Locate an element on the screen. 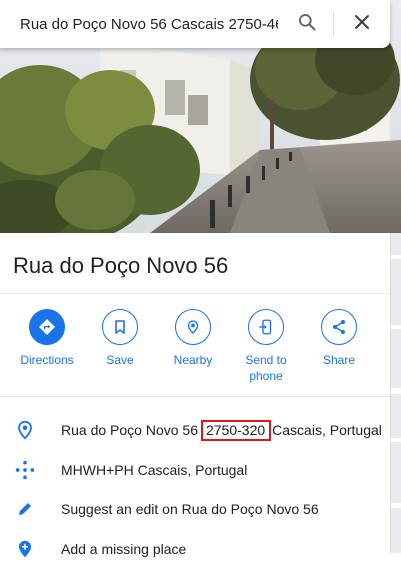 This screenshot has width=401, height=567. share-button: Share is located at coordinates (339, 338).